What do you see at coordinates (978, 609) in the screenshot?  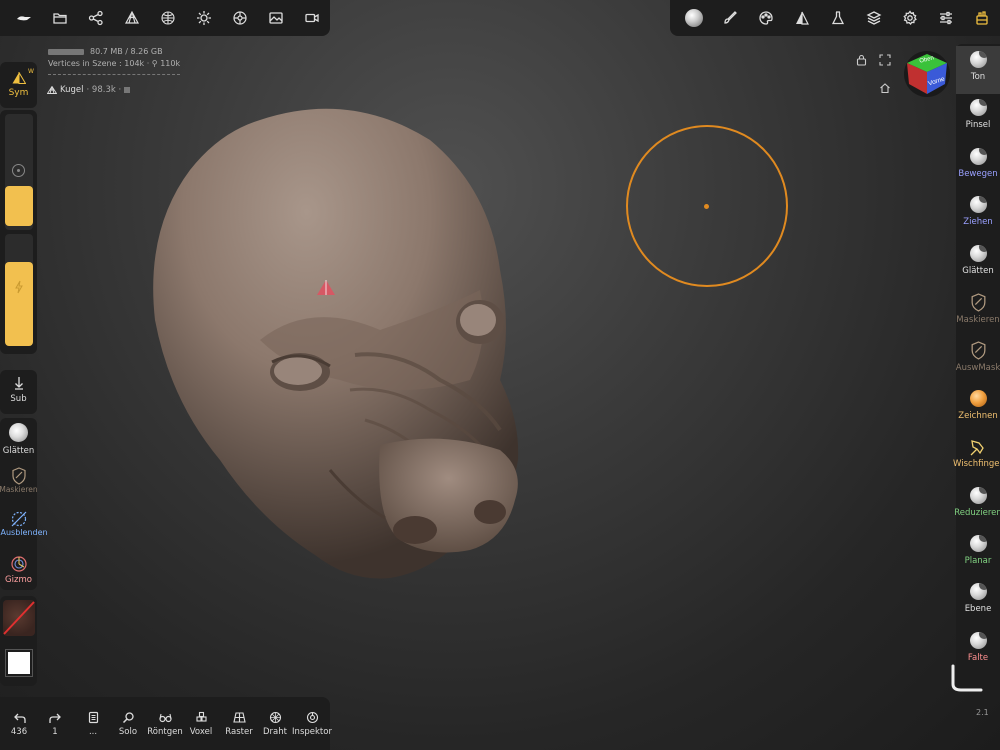 I see `tool-label: Ebene` at bounding box center [978, 609].